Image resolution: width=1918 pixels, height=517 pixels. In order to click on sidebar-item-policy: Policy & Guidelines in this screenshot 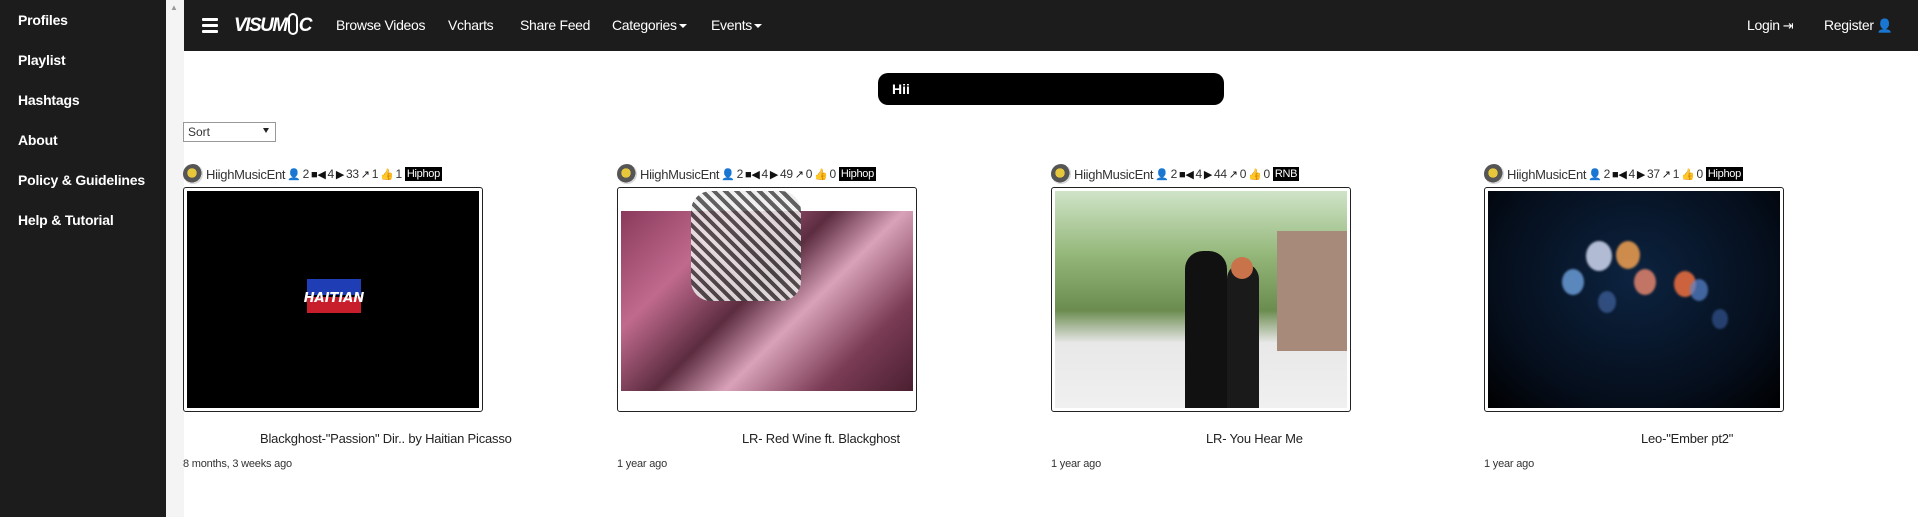, I will do `click(83, 192)`.